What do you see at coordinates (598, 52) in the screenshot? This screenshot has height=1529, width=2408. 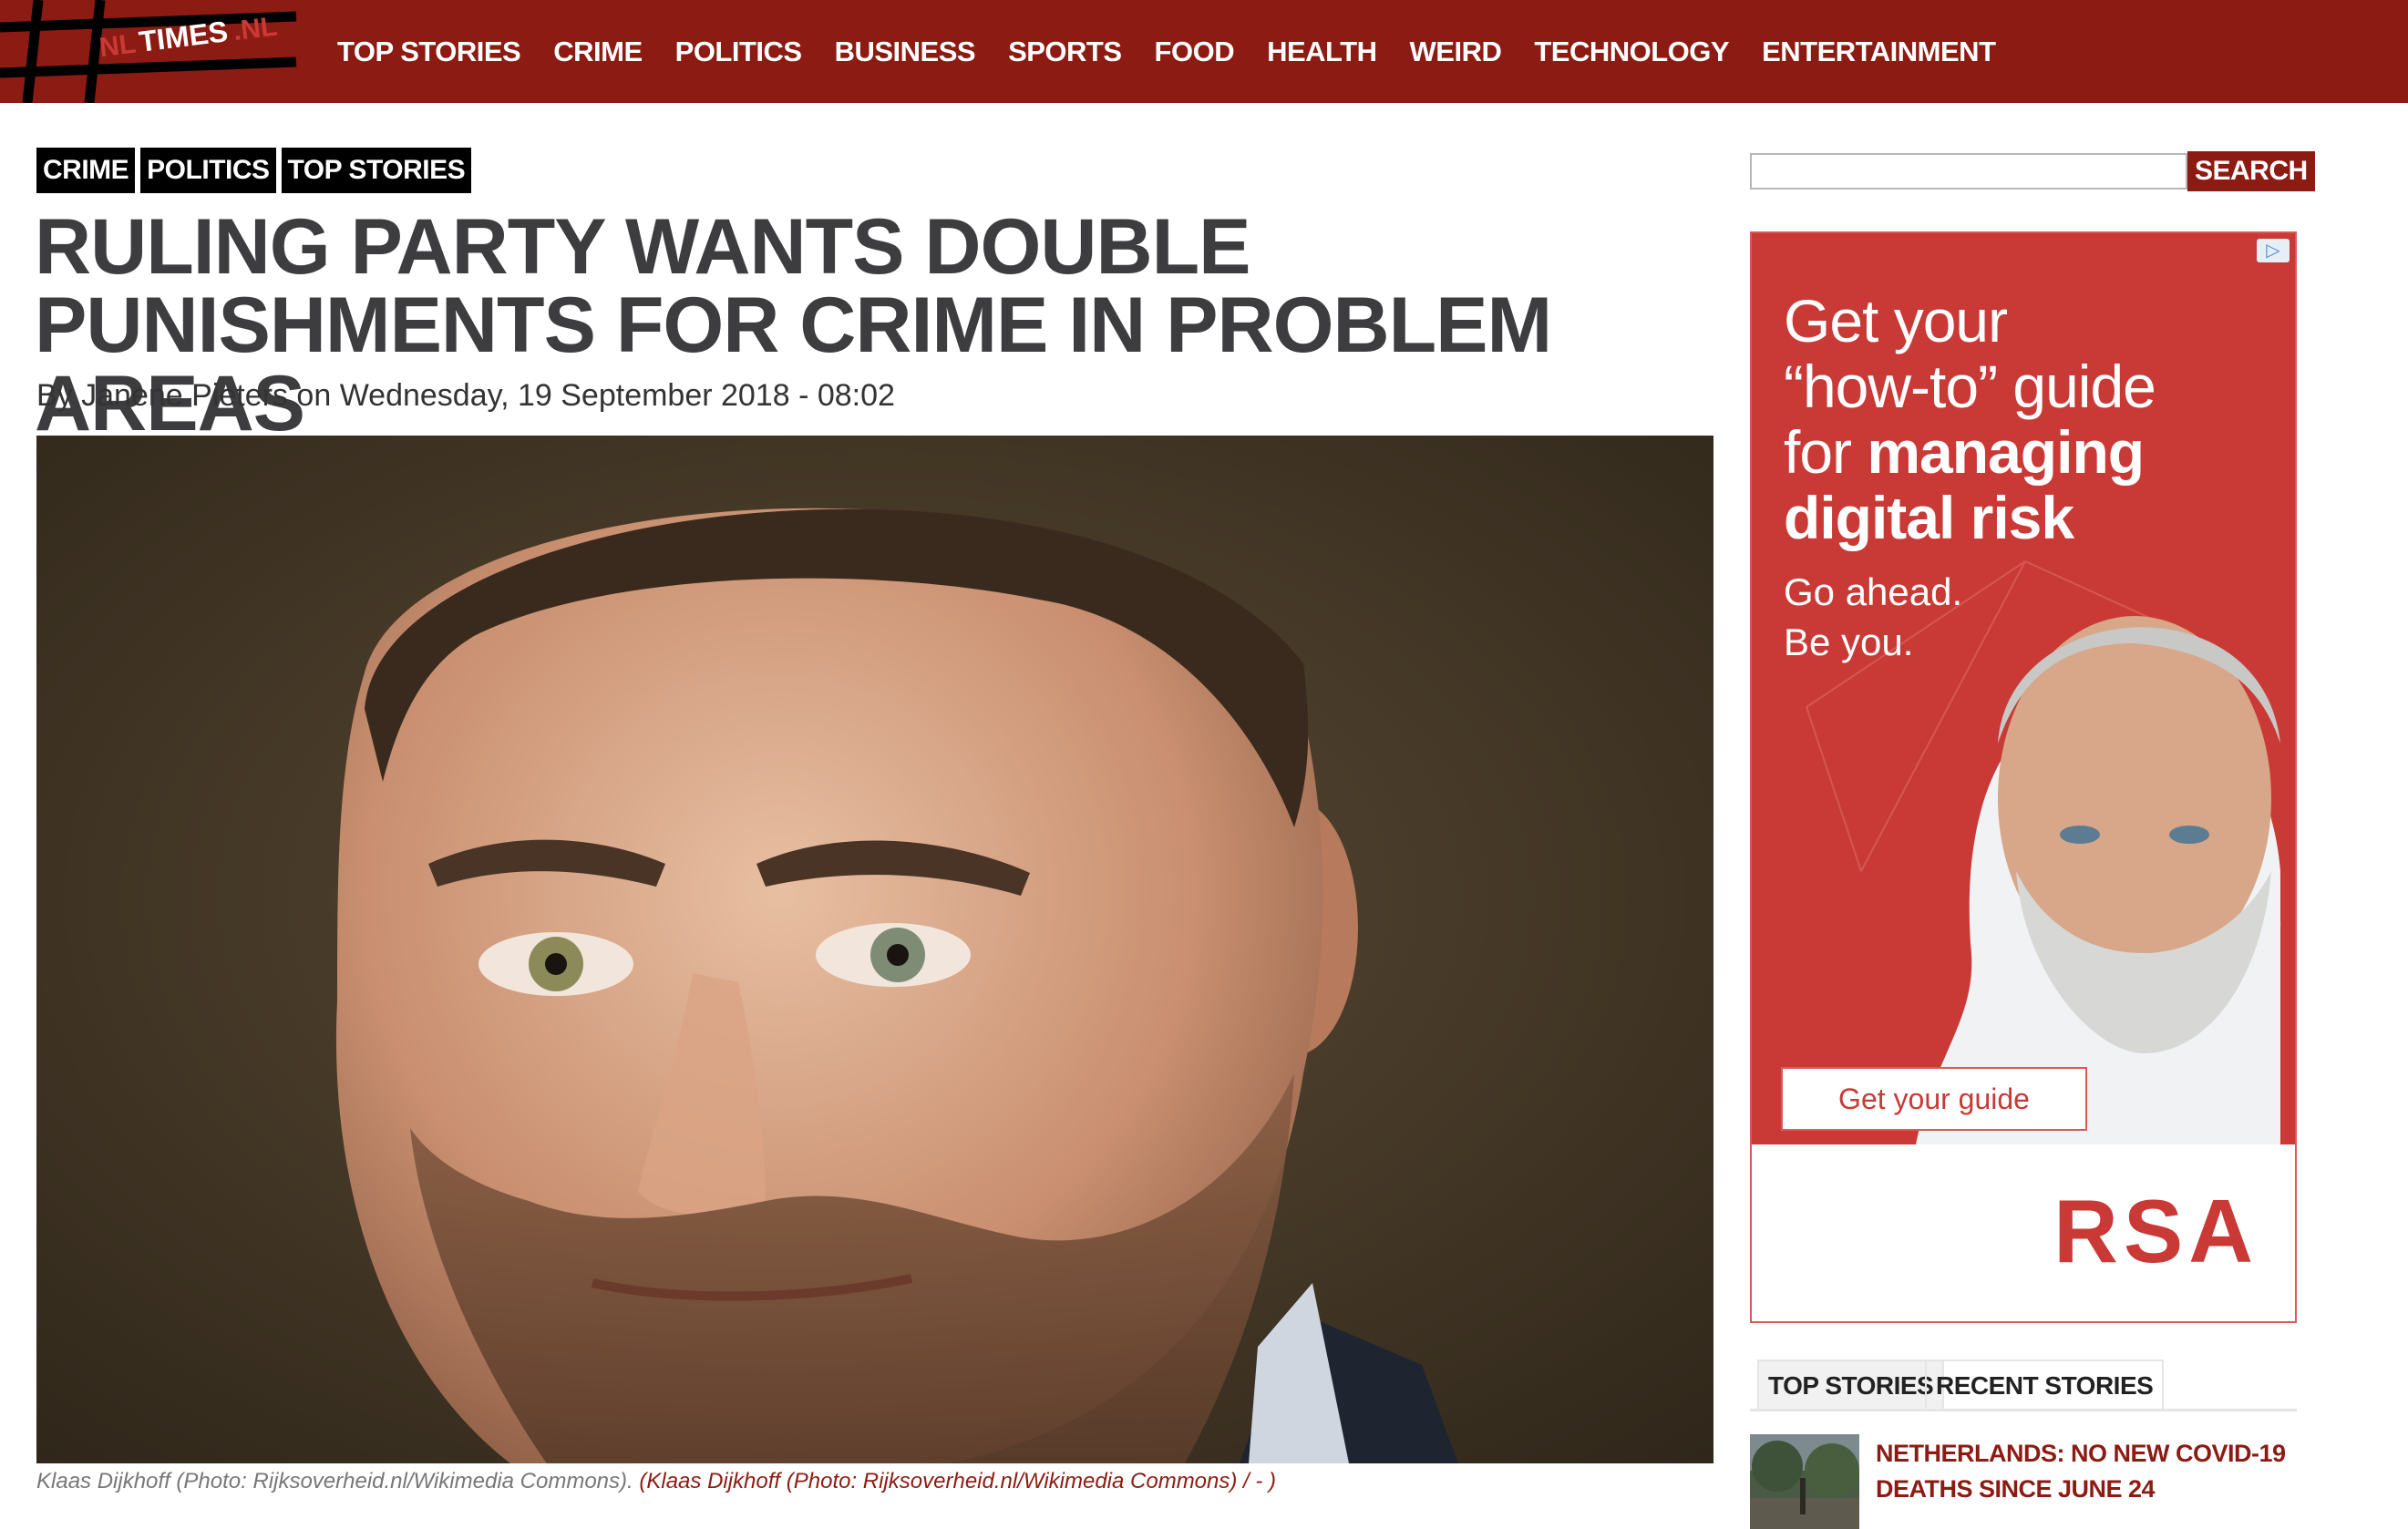 I see `nav-item-crime: CRIME` at bounding box center [598, 52].